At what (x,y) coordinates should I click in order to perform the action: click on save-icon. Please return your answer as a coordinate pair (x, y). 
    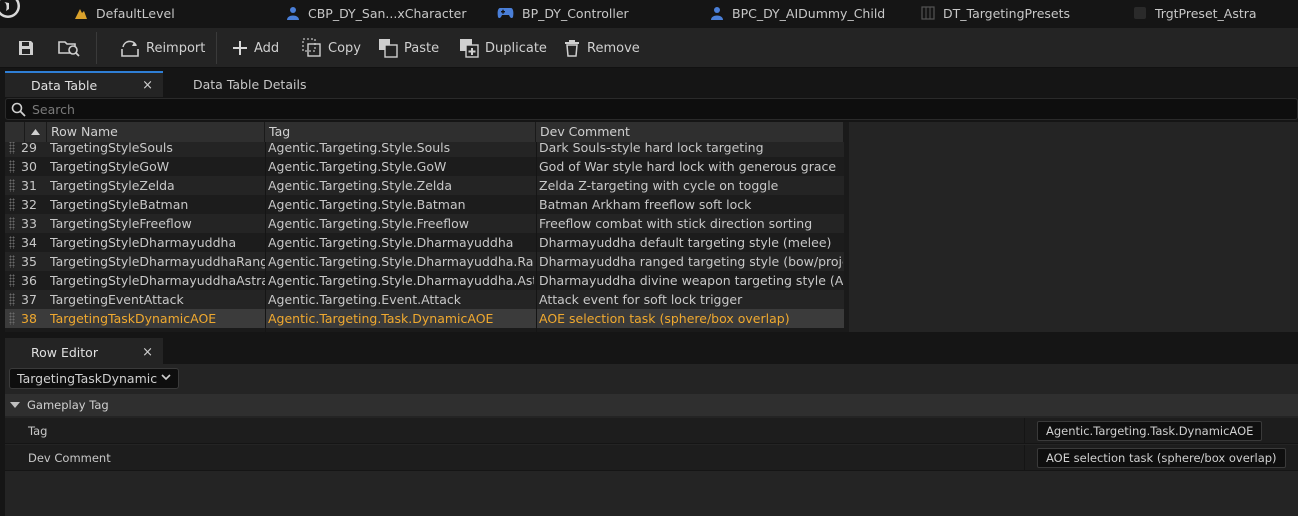
    Looking at the image, I should click on (26, 48).